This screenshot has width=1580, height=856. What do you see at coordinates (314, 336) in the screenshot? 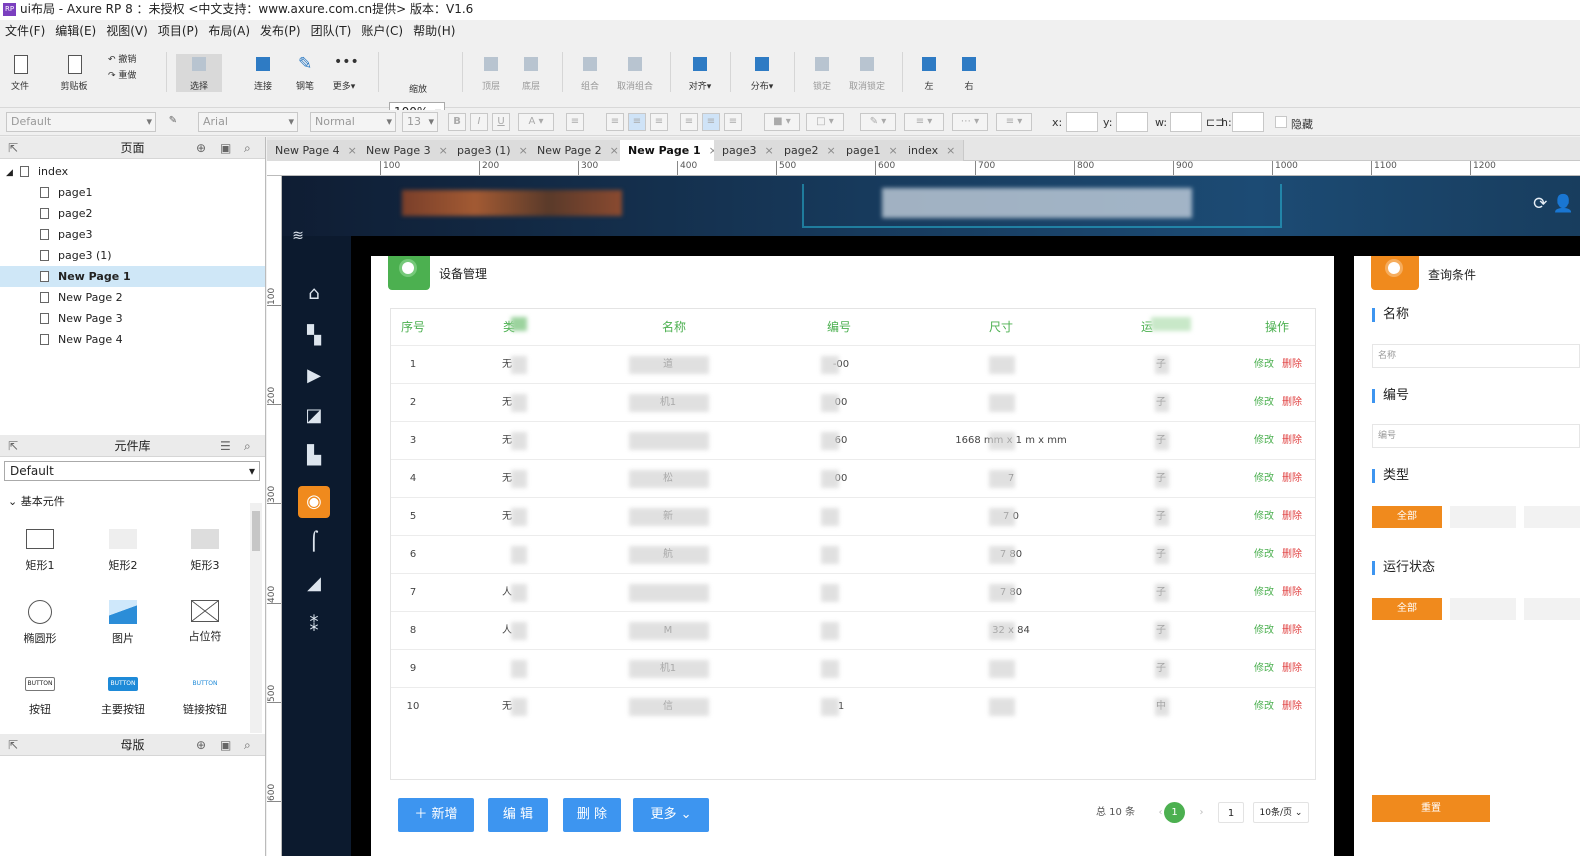
I see `nav-icon-2: ▚` at bounding box center [314, 336].